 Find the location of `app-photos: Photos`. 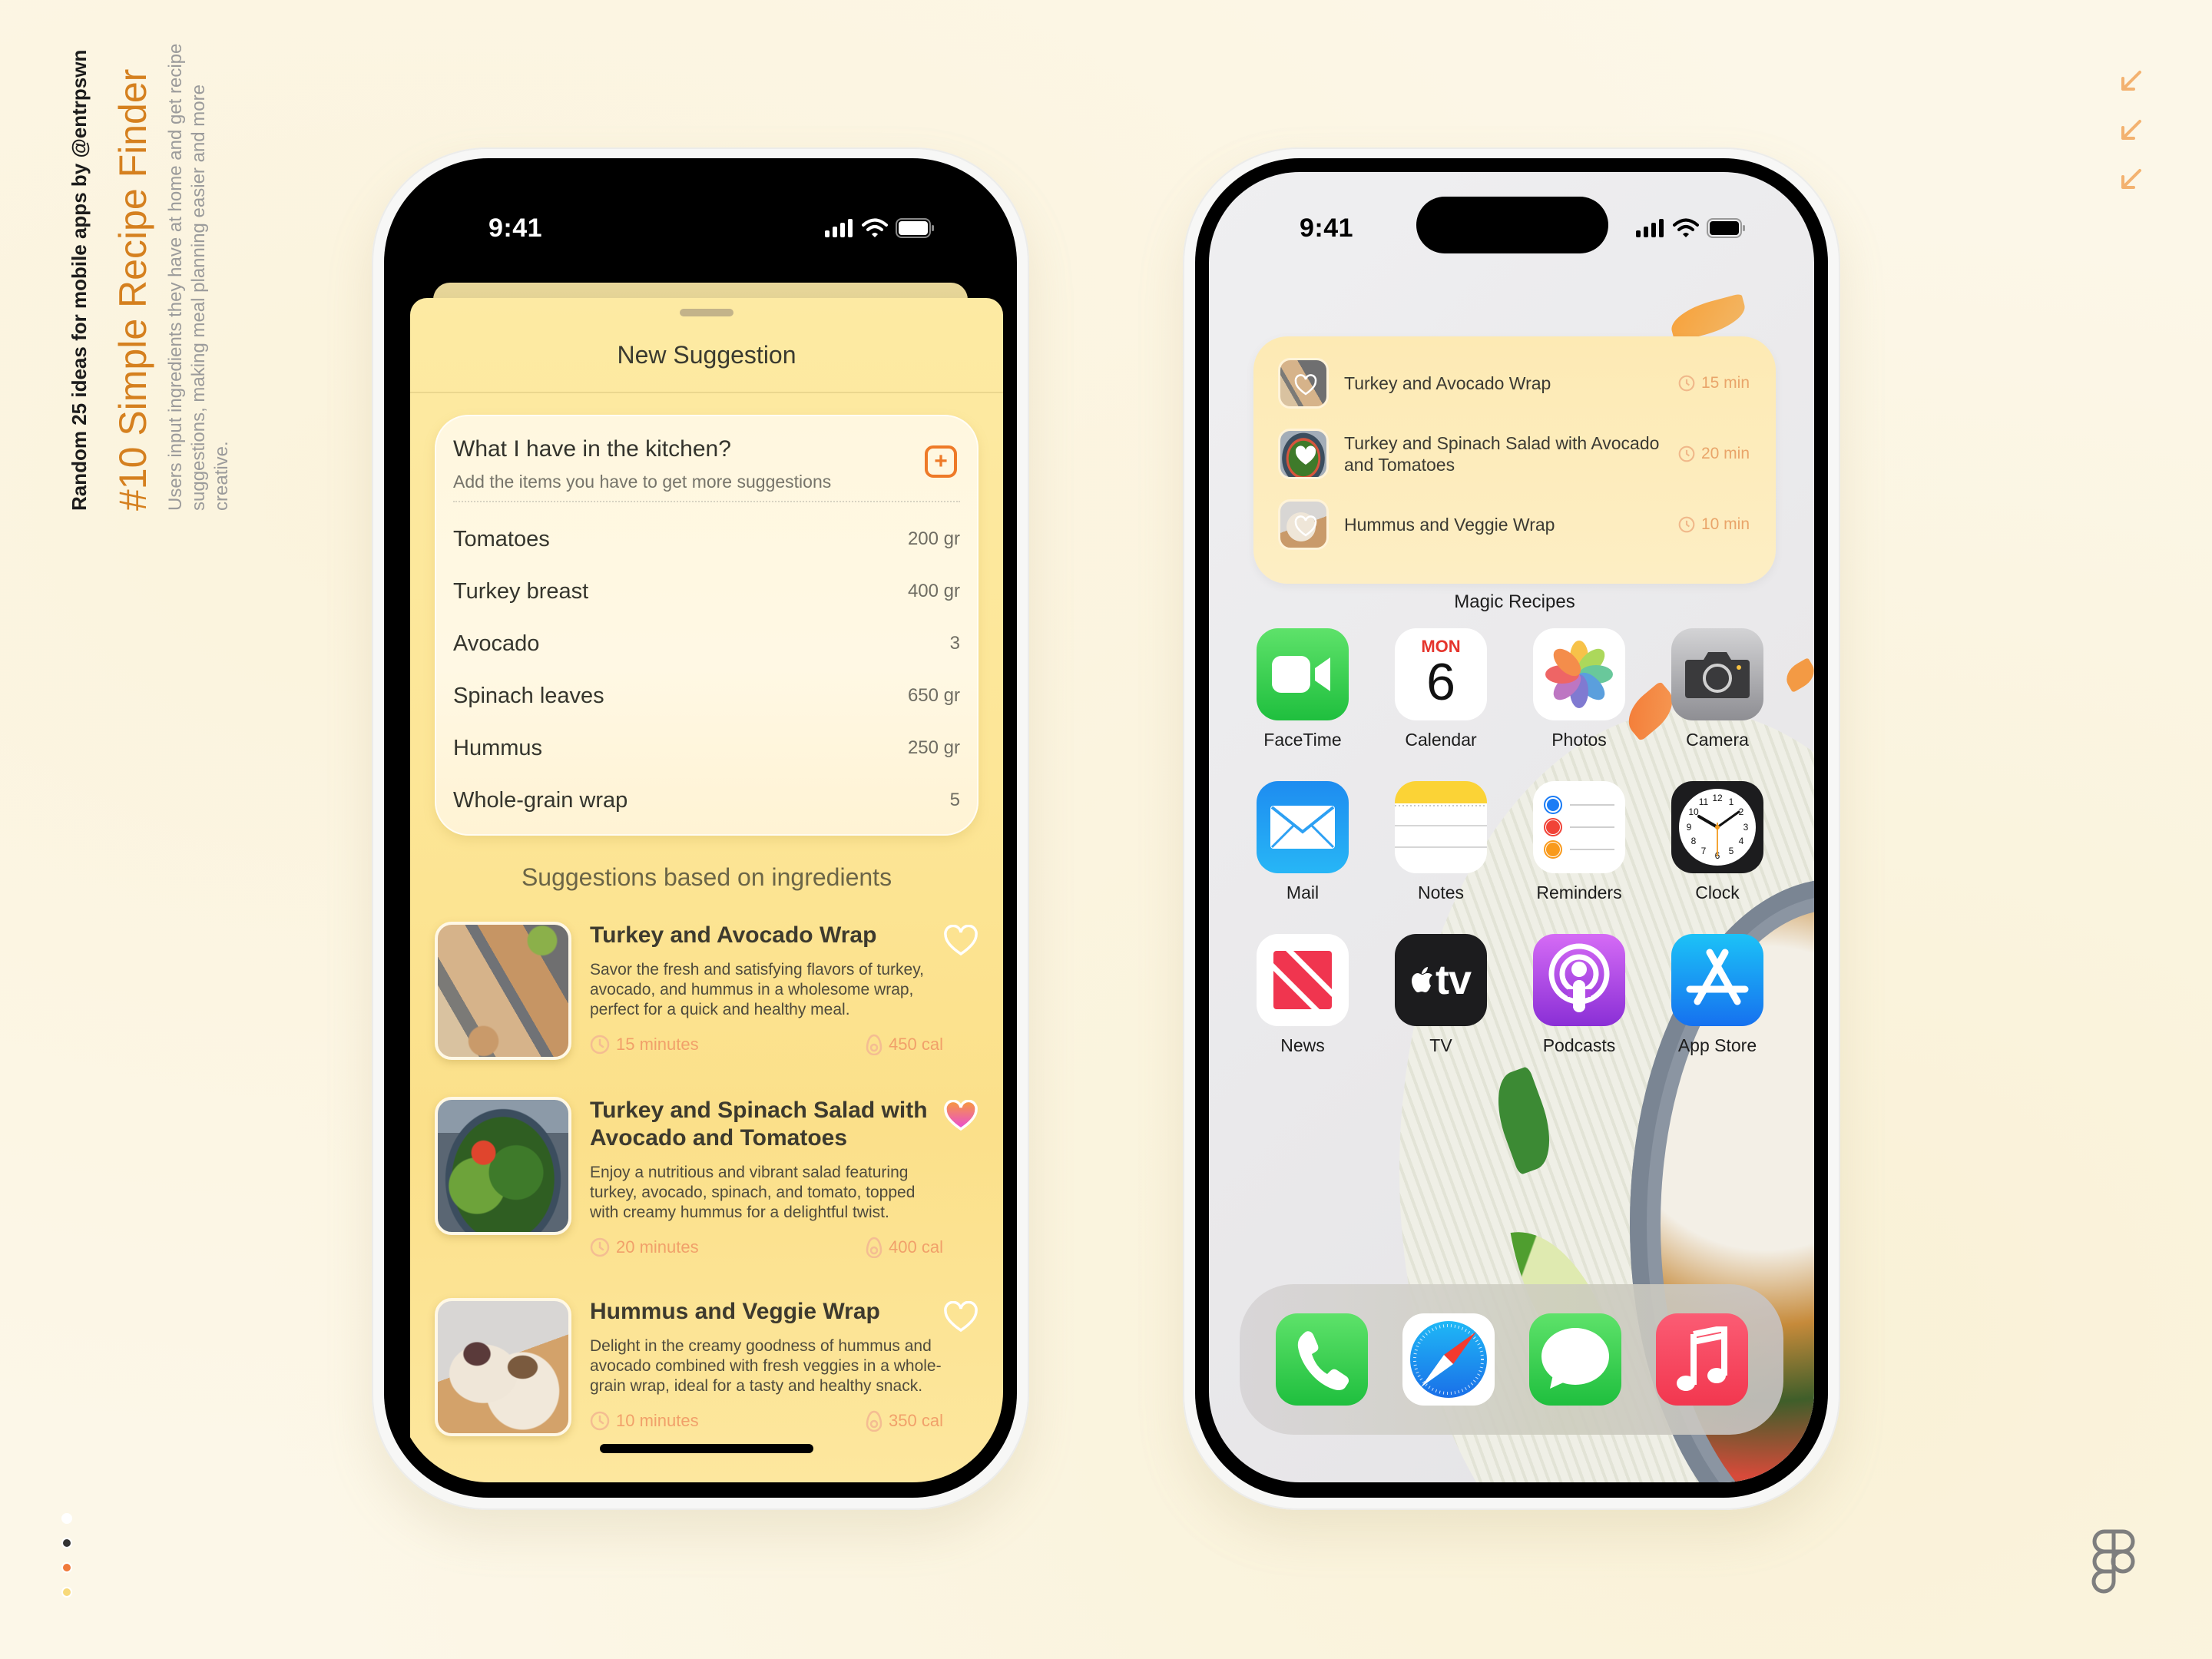

app-photos: Photos is located at coordinates (1579, 689).